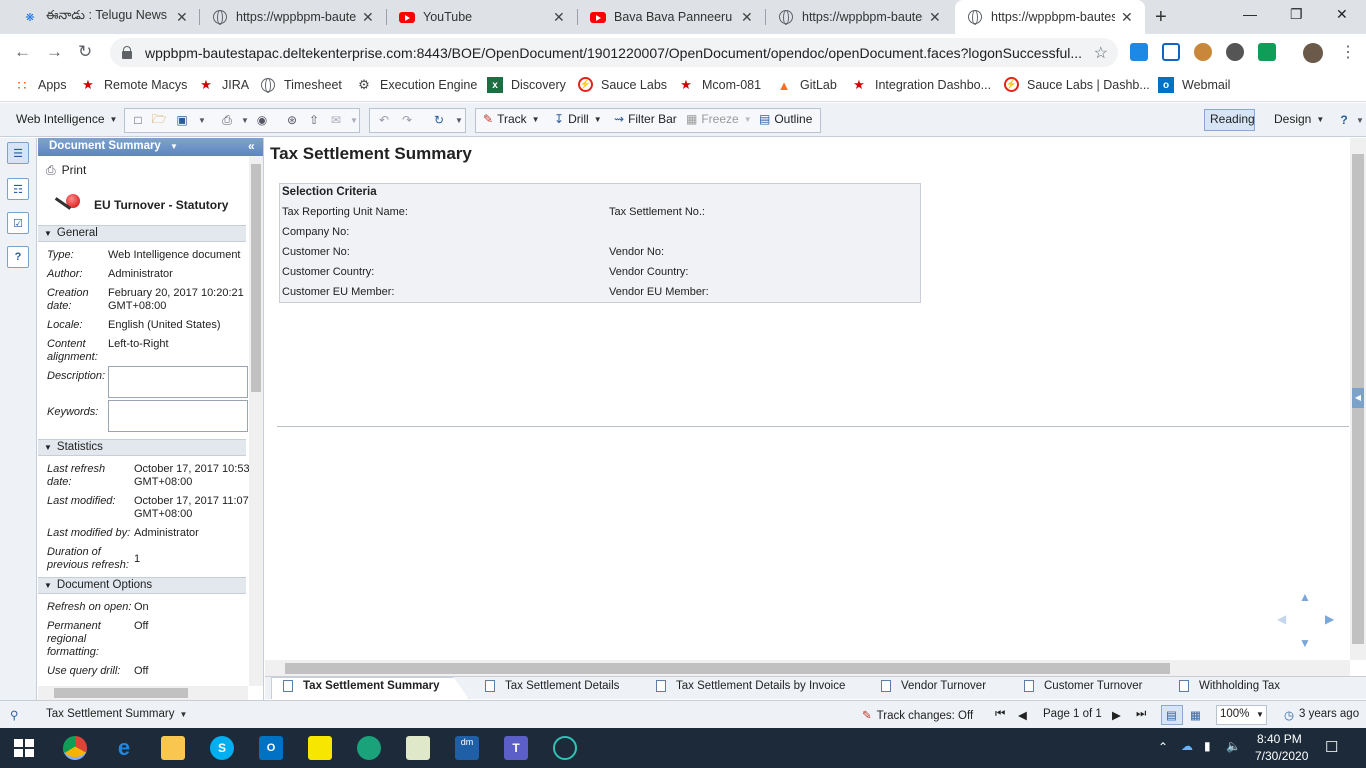 The image size is (1366, 768). Describe the element at coordinates (301, 85) in the screenshot. I see `bookmark-timesheet: Timesheet` at that location.